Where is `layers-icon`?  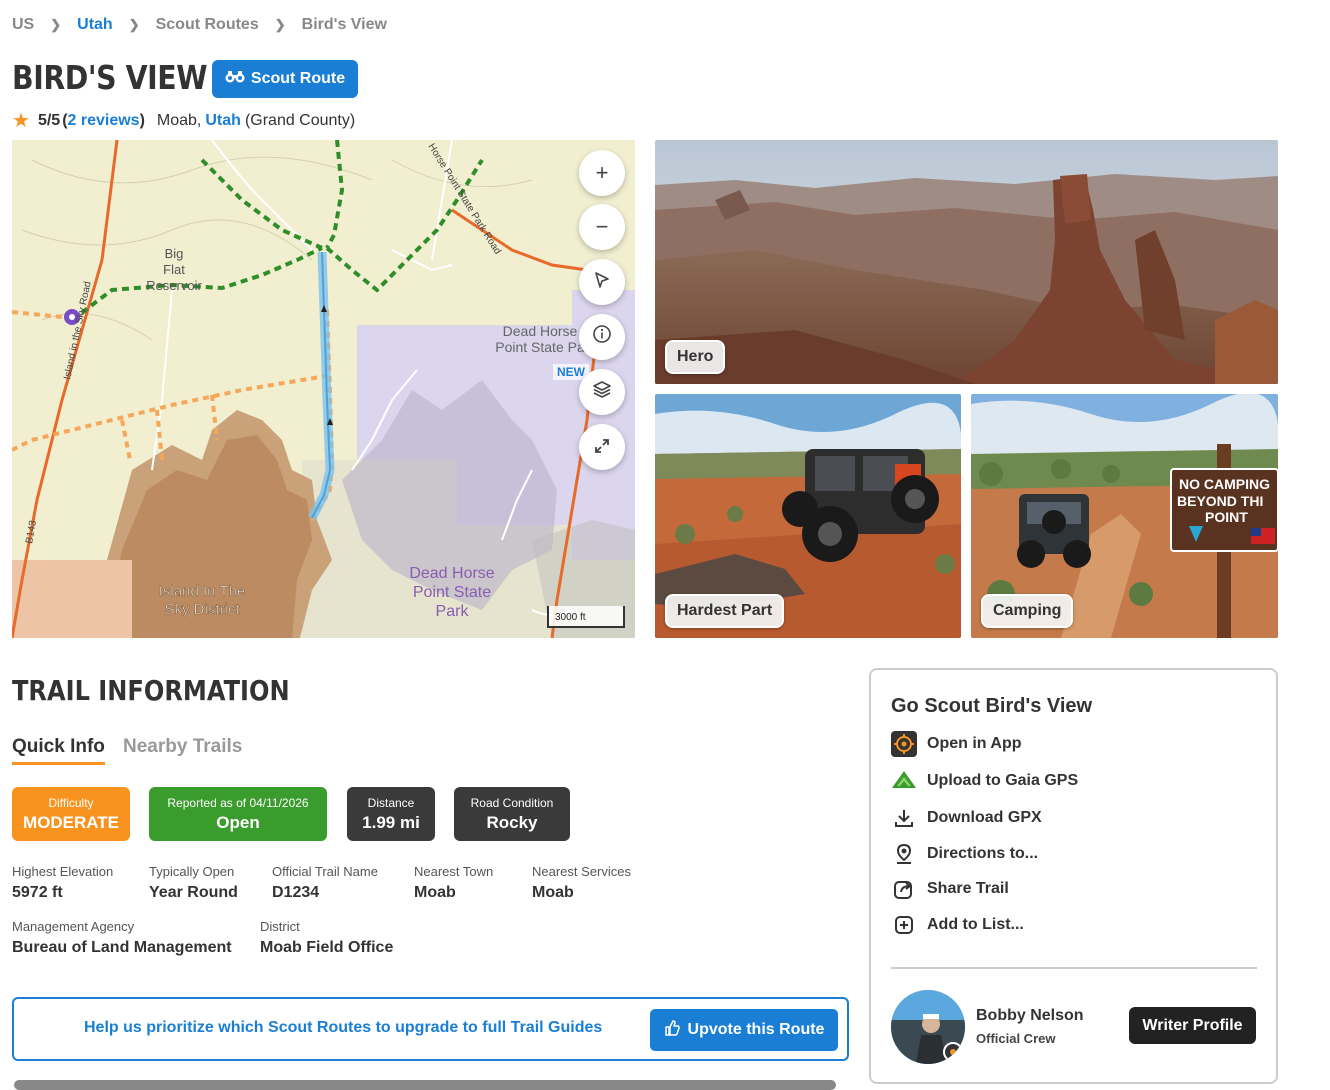
layers-icon is located at coordinates (602, 392).